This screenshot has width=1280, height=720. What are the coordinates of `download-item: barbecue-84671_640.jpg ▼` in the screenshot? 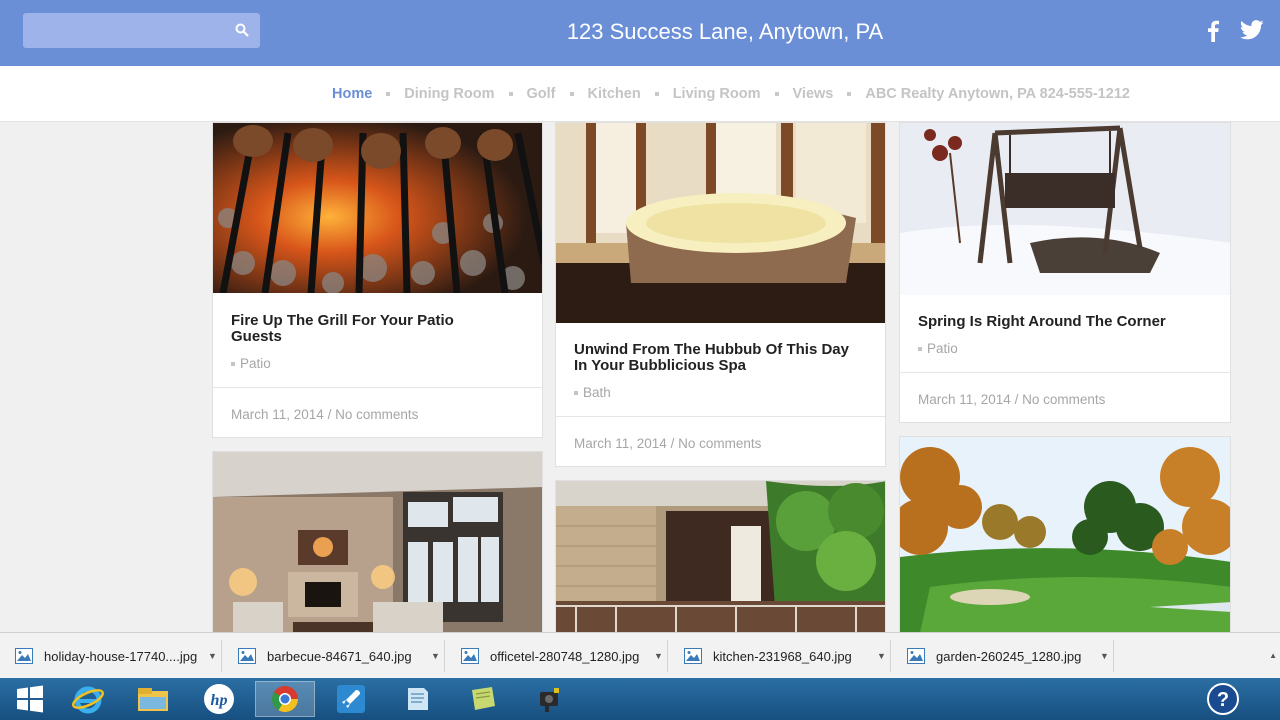 It's located at (336, 656).